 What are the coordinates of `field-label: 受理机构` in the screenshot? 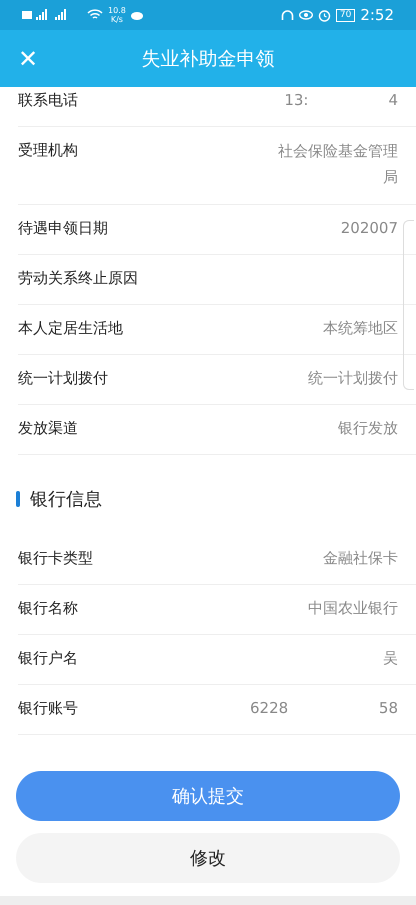 It's located at (48, 150).